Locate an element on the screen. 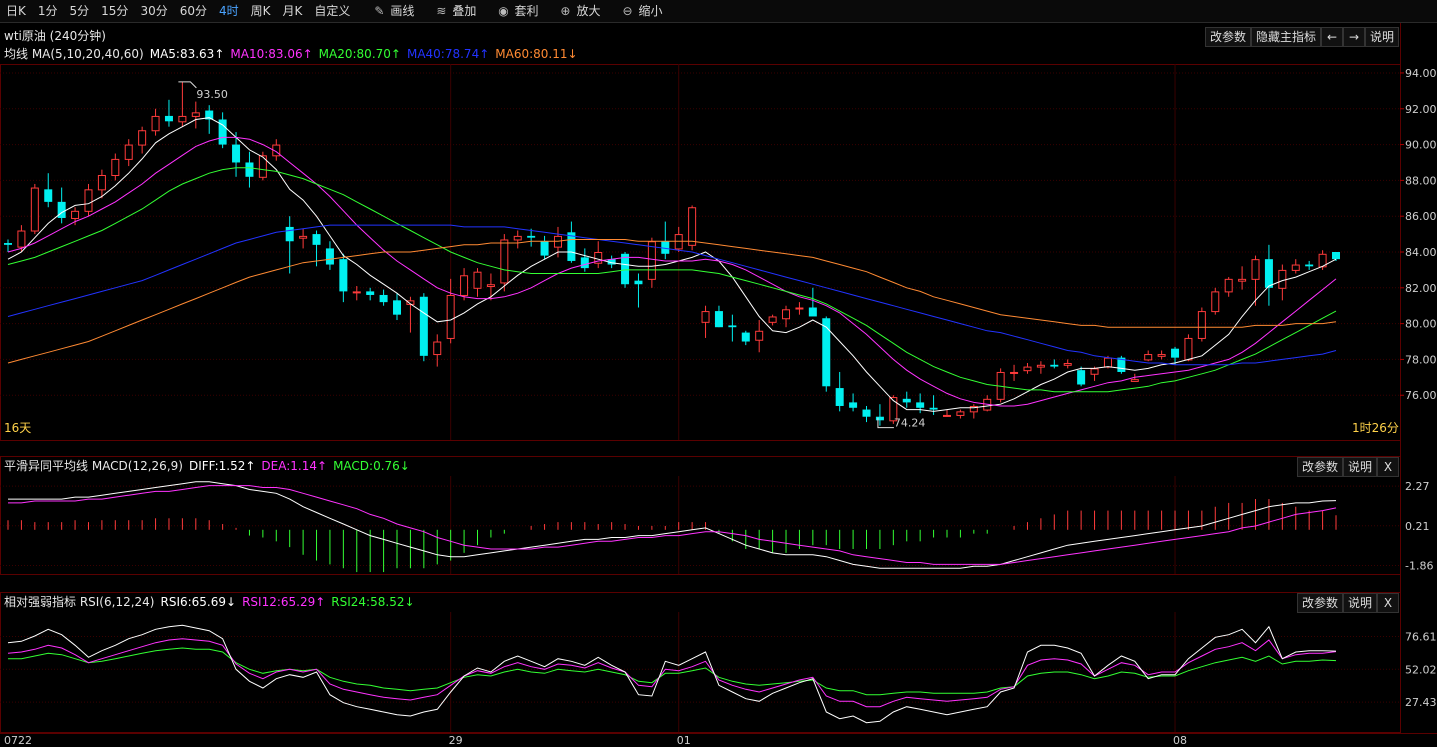 Image resolution: width=1437 pixels, height=747 pixels. main_panel-btn-1: 隐藏主指标 is located at coordinates (1286, 37).